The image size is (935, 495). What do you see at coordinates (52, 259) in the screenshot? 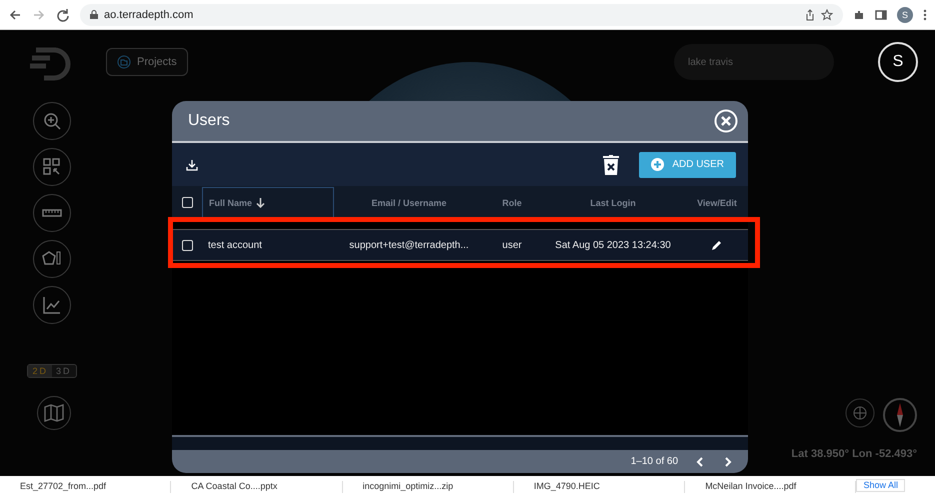
I see `polygon-tool-button` at bounding box center [52, 259].